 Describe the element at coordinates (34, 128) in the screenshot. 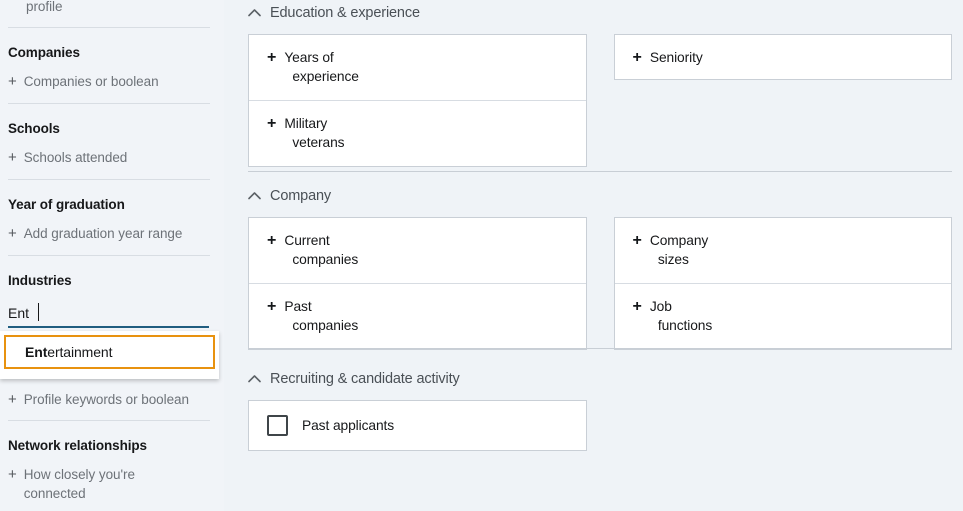

I see `sidebar-heading-schools: Schools` at that location.